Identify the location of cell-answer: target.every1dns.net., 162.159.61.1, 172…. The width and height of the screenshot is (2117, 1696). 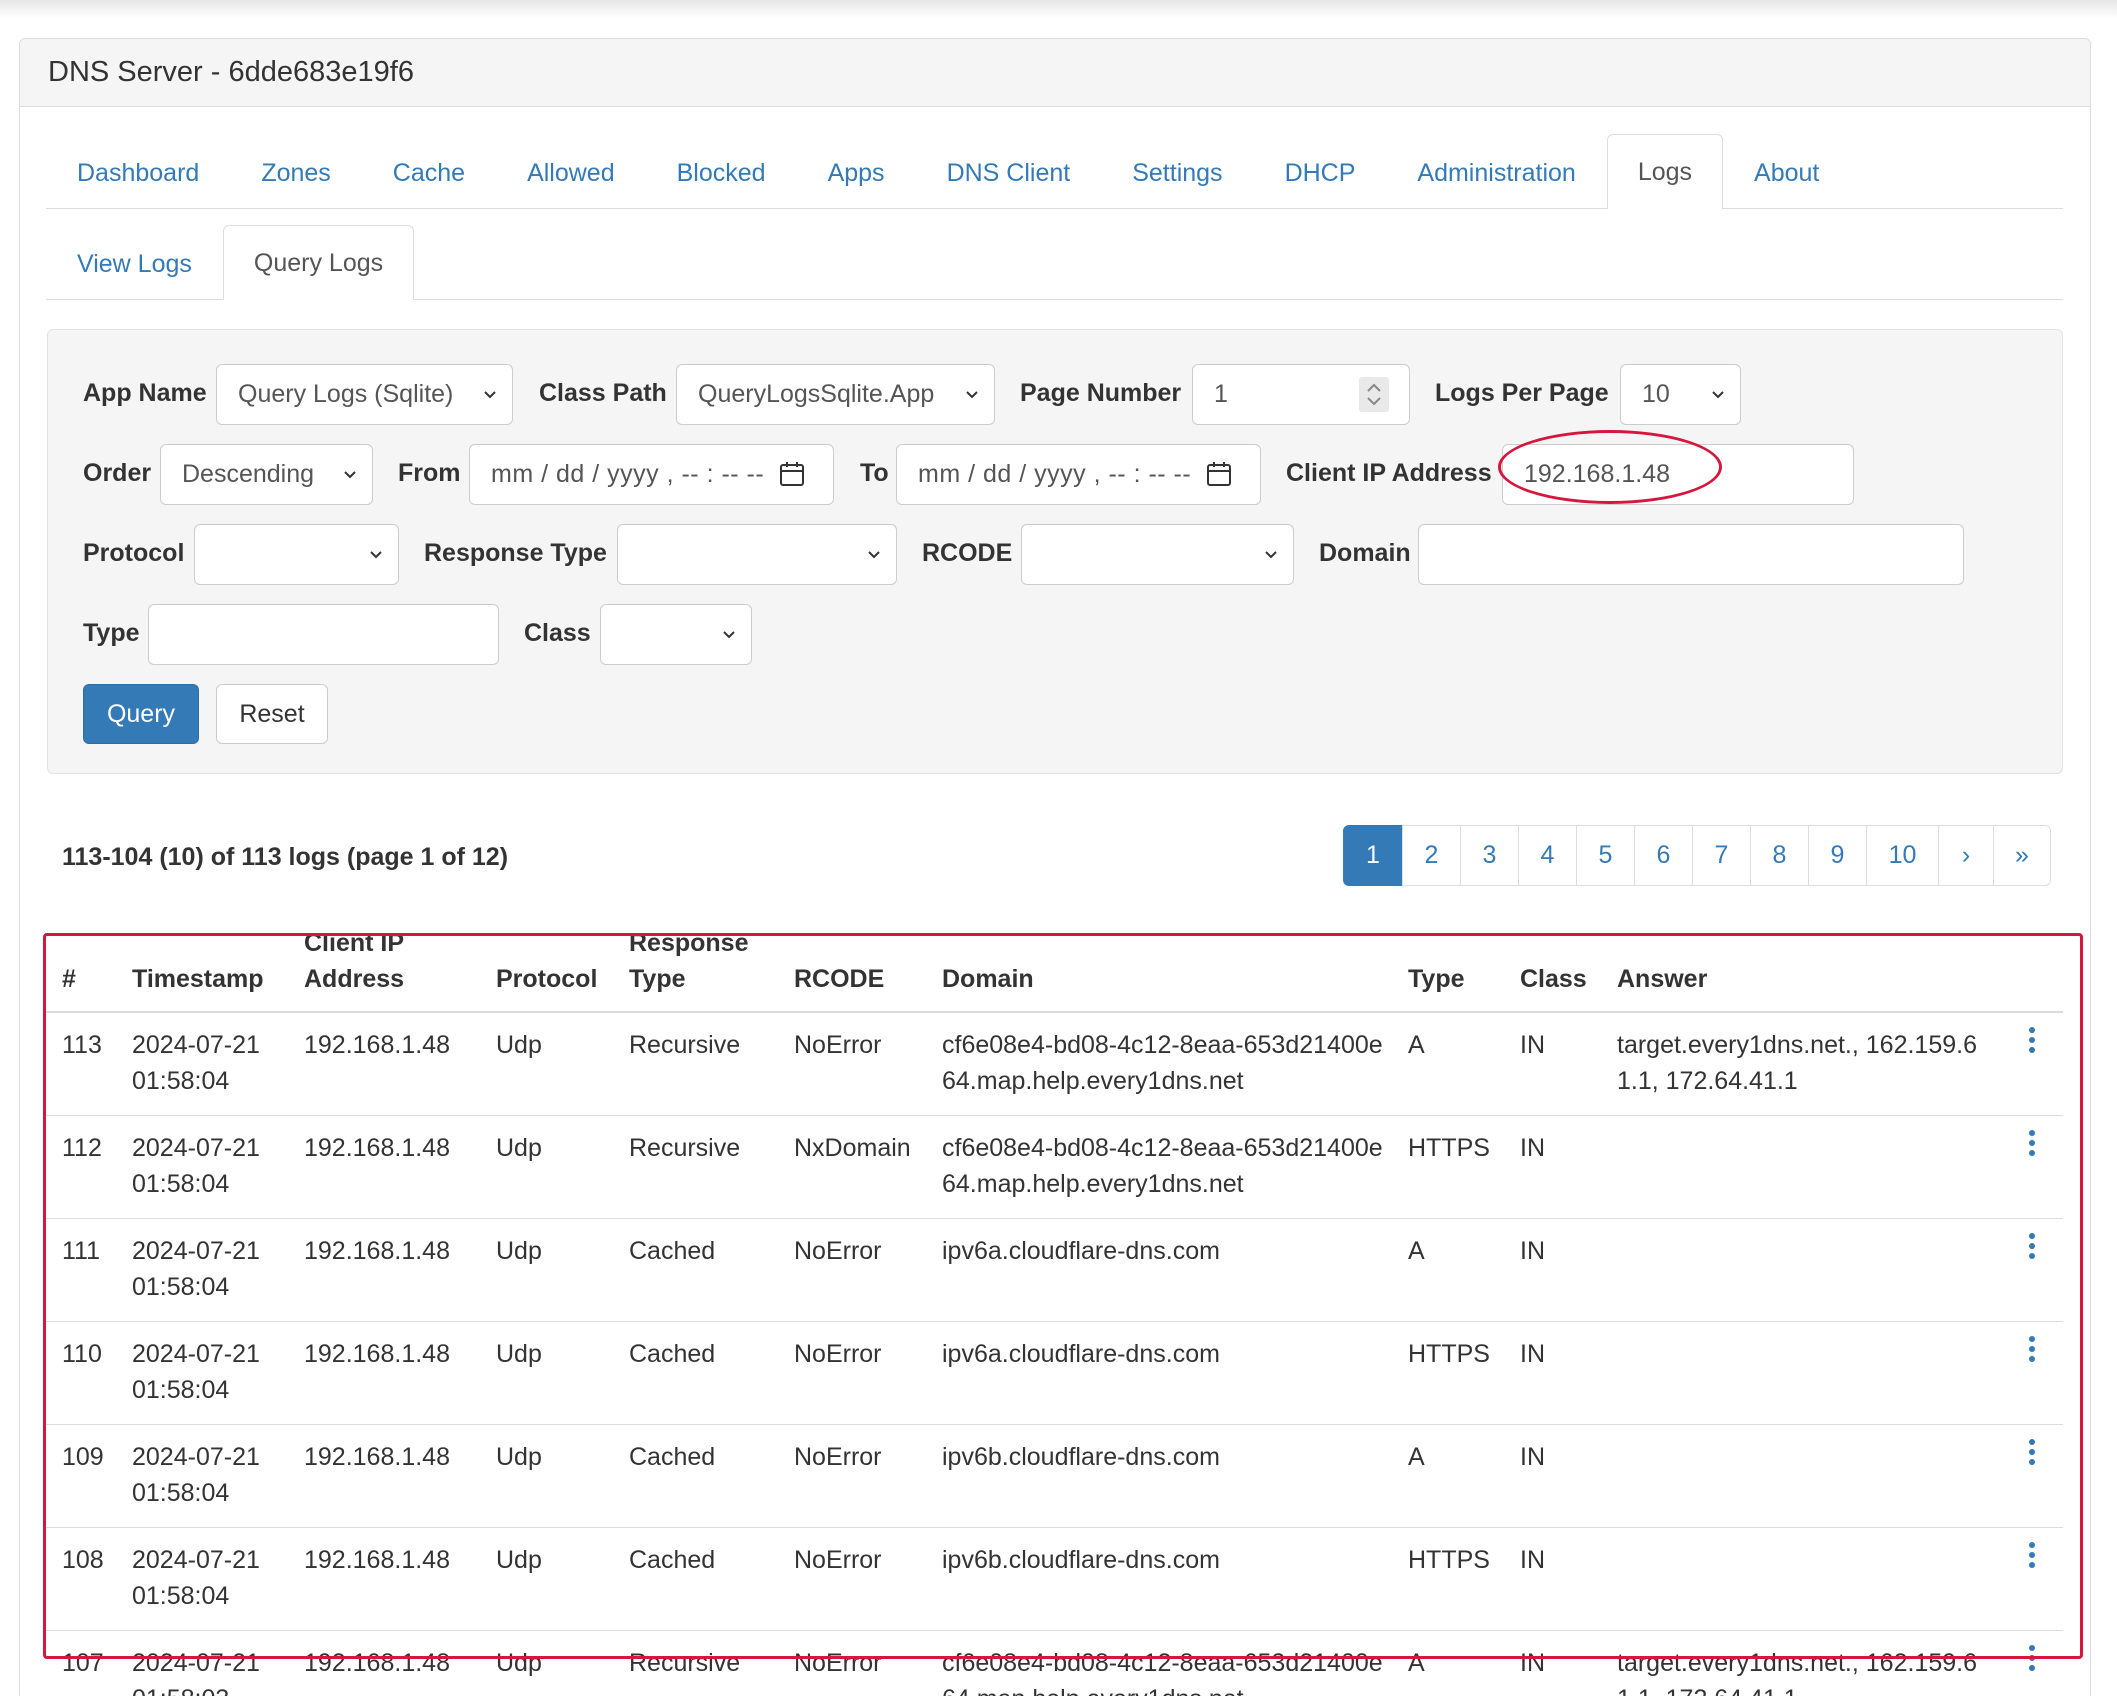
(1799, 1063).